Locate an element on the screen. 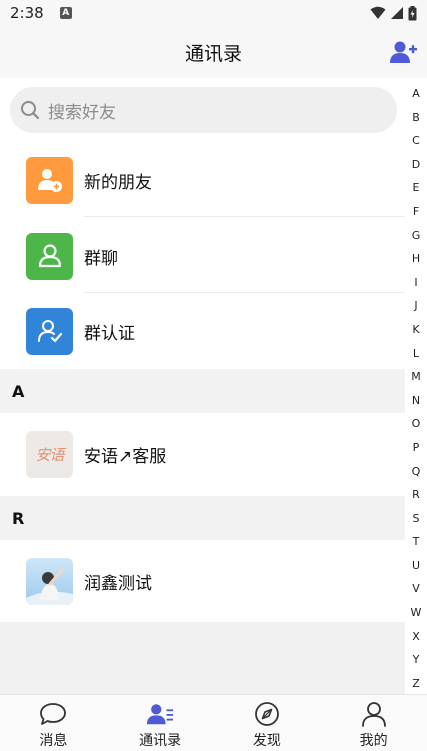 The image size is (427, 751). index-letter-z: Z is located at coordinates (416, 684).